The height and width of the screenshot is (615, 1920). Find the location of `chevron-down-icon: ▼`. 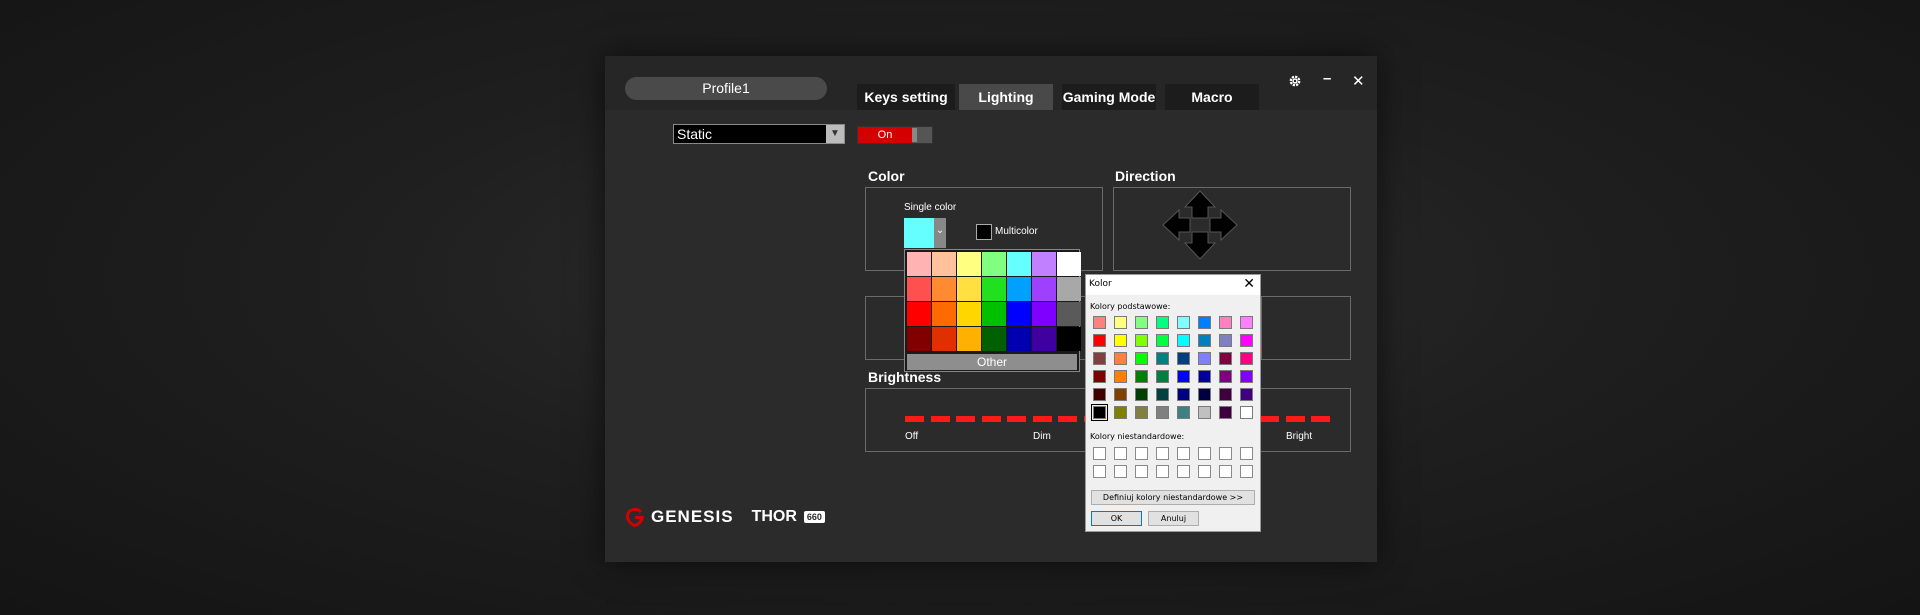

chevron-down-icon: ▼ is located at coordinates (835, 134).